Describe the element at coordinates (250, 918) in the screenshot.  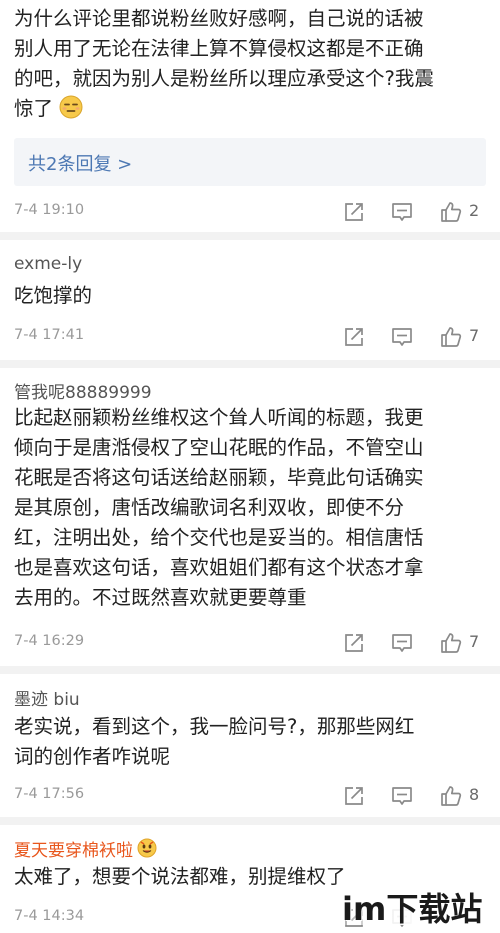
I see `comment-footer: 7-4 14:34` at that location.